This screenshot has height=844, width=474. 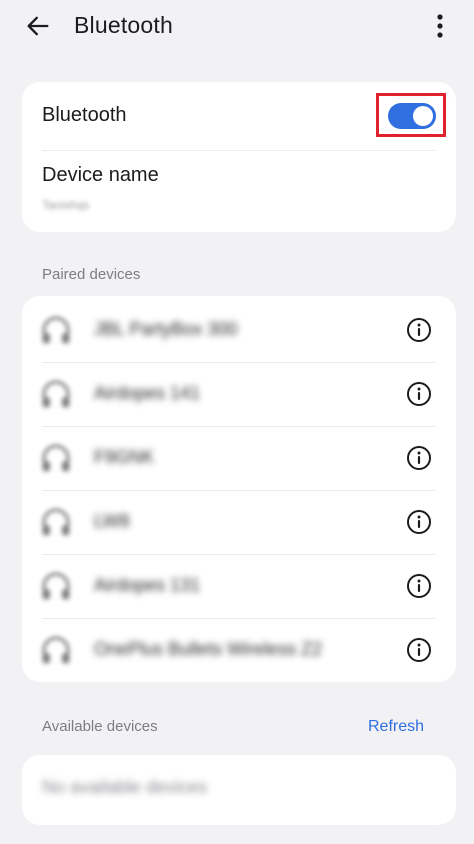 I want to click on device-name-label: Device name, so click(x=100, y=175).